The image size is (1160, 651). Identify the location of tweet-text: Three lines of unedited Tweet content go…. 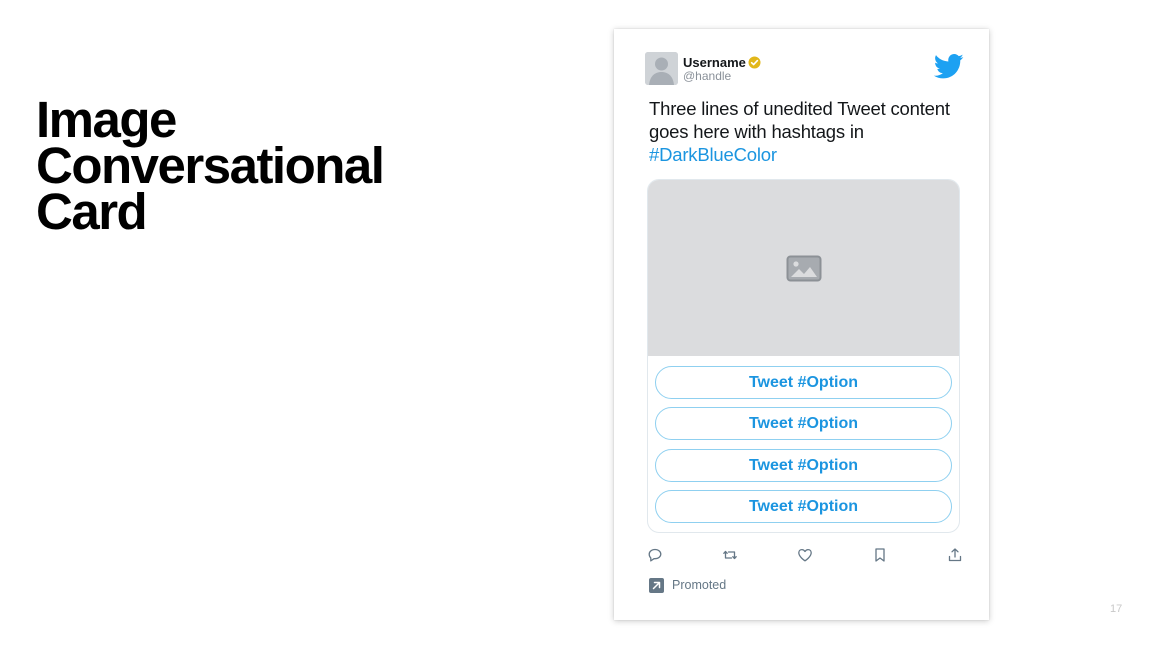
(809, 131).